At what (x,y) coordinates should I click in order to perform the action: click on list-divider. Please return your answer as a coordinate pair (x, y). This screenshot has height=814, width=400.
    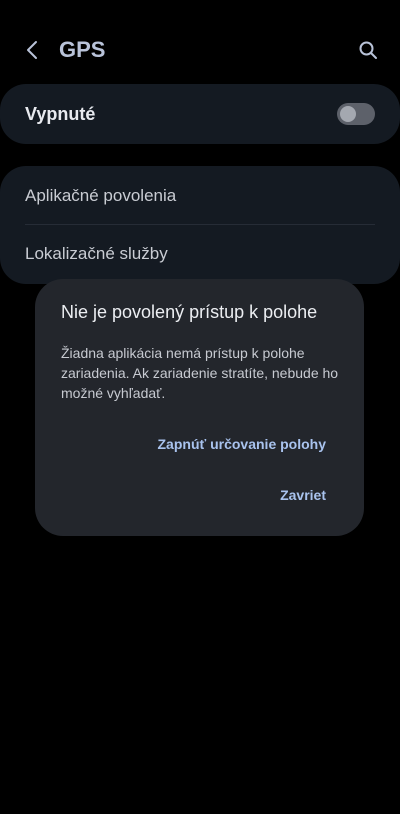
    Looking at the image, I should click on (200, 224).